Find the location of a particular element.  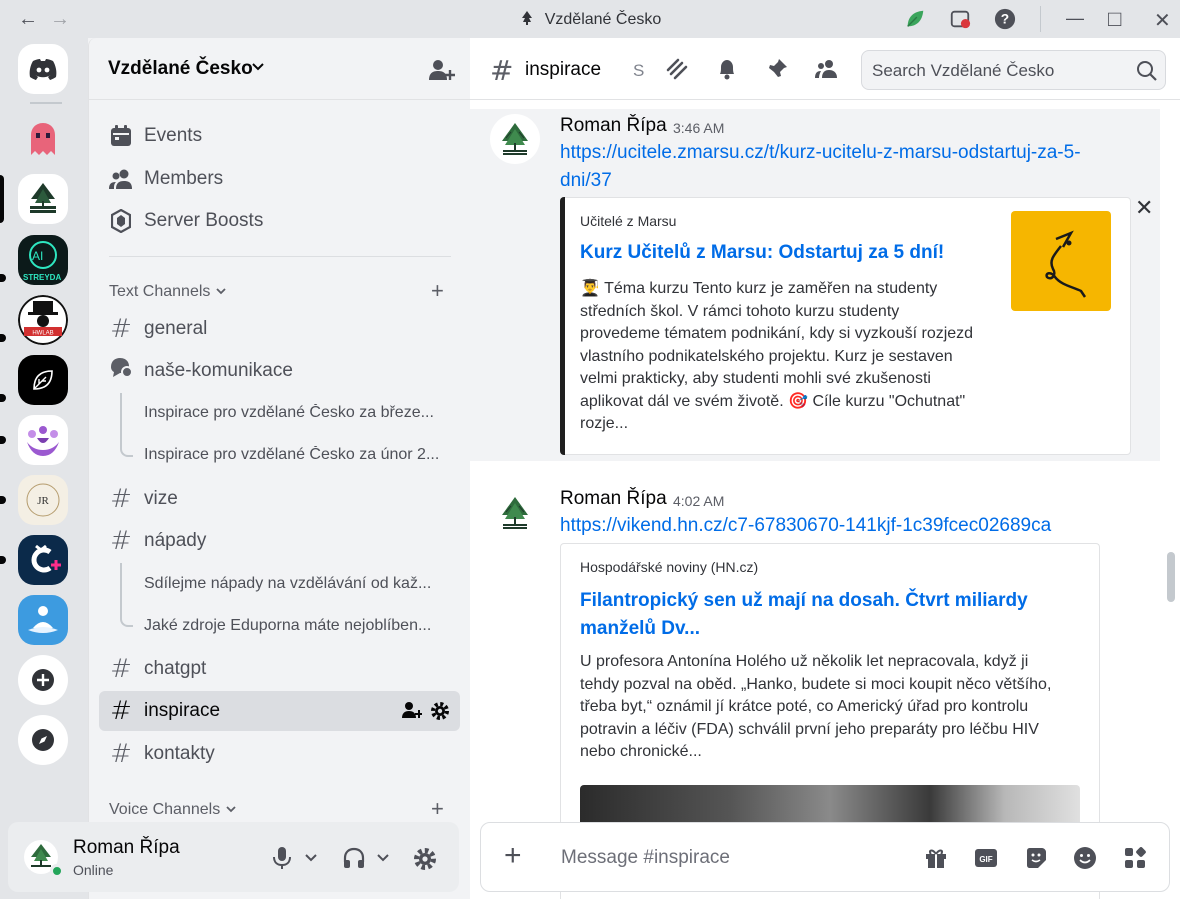

c-plus-icon is located at coordinates (46, 558).